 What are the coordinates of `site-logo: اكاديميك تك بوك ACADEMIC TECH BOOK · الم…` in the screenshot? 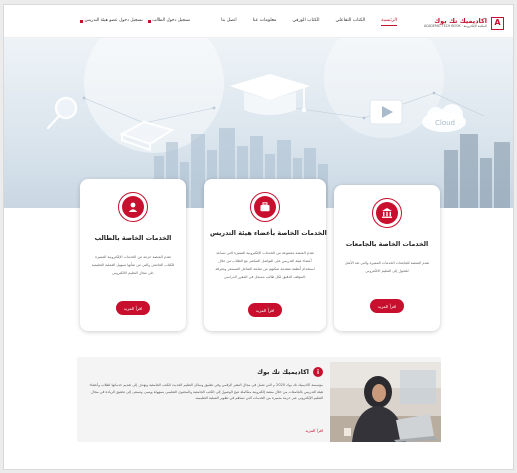 It's located at (464, 23).